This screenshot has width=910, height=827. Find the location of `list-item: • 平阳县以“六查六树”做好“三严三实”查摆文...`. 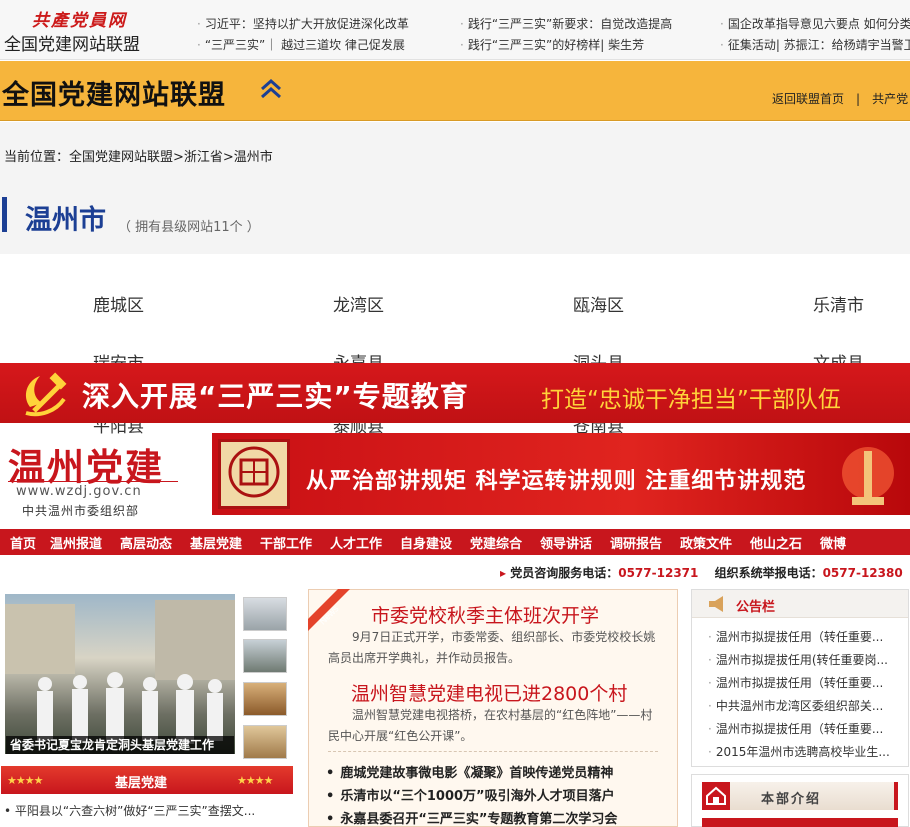

list-item: • 平阳县以“六查六树”做好“三严三实”查摆文... is located at coordinates (129, 810).